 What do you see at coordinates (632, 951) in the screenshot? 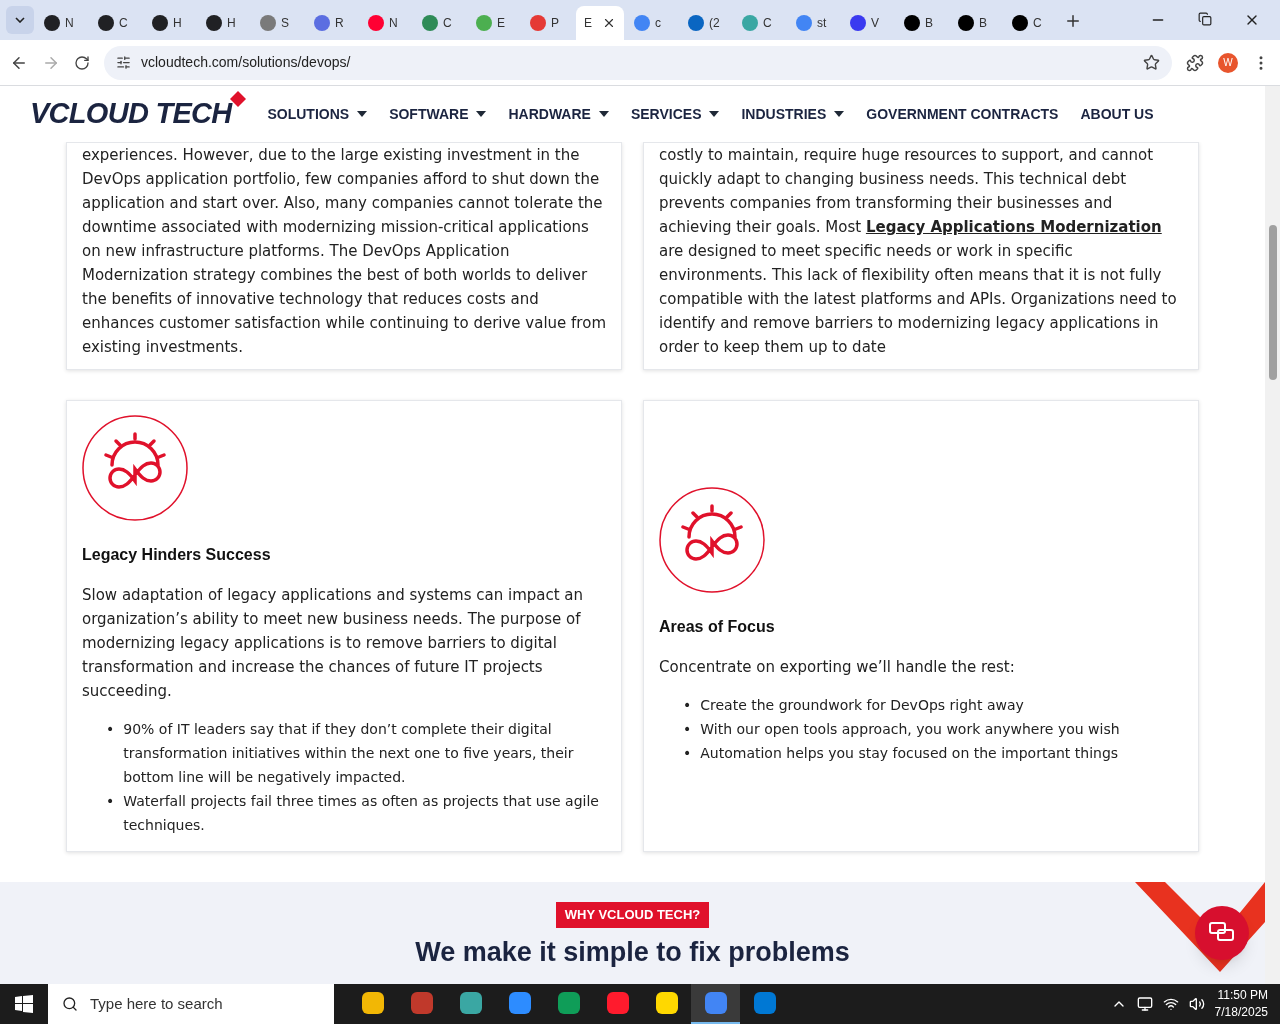
I see `section-heading: We make it simple to fix problems` at bounding box center [632, 951].